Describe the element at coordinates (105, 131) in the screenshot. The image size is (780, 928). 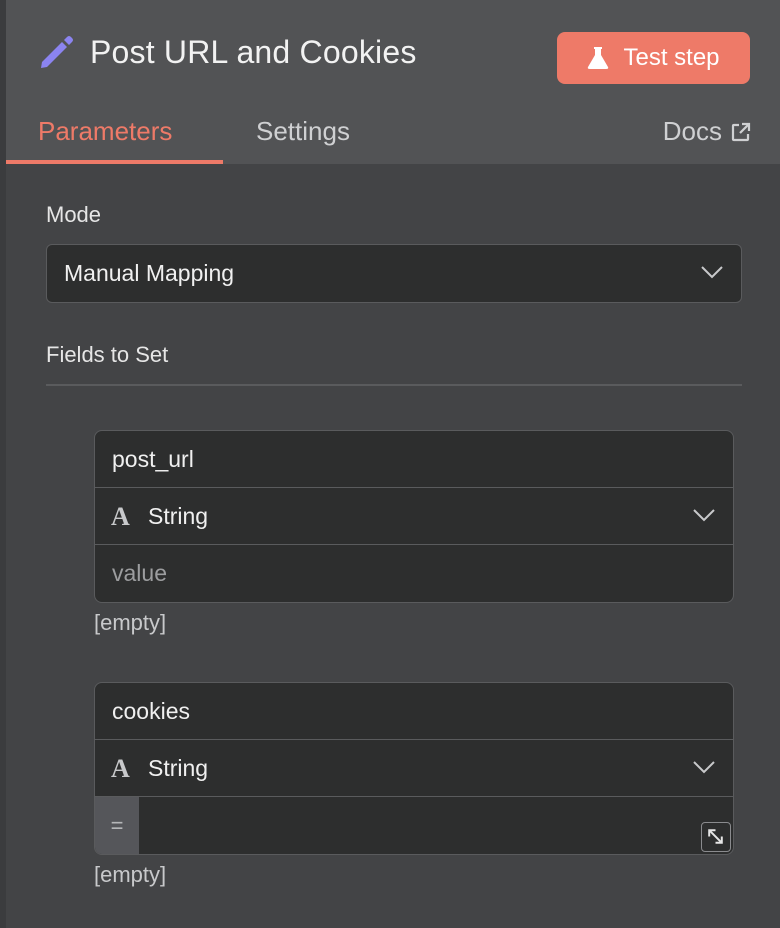
I see `tab-parameters: Parameters` at that location.